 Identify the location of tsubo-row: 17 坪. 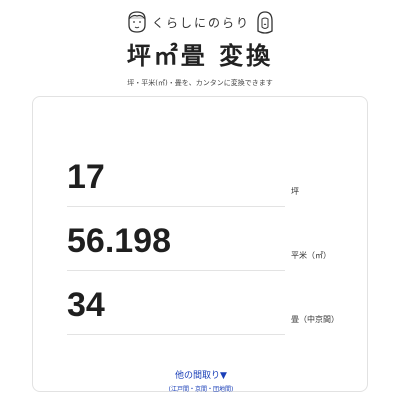
(212, 180).